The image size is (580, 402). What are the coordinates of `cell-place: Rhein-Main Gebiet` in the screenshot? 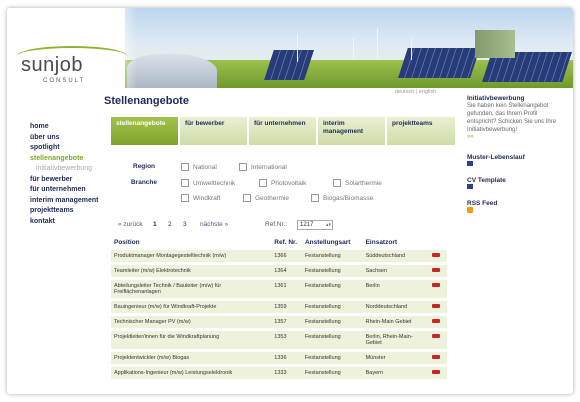 It's located at (396, 322).